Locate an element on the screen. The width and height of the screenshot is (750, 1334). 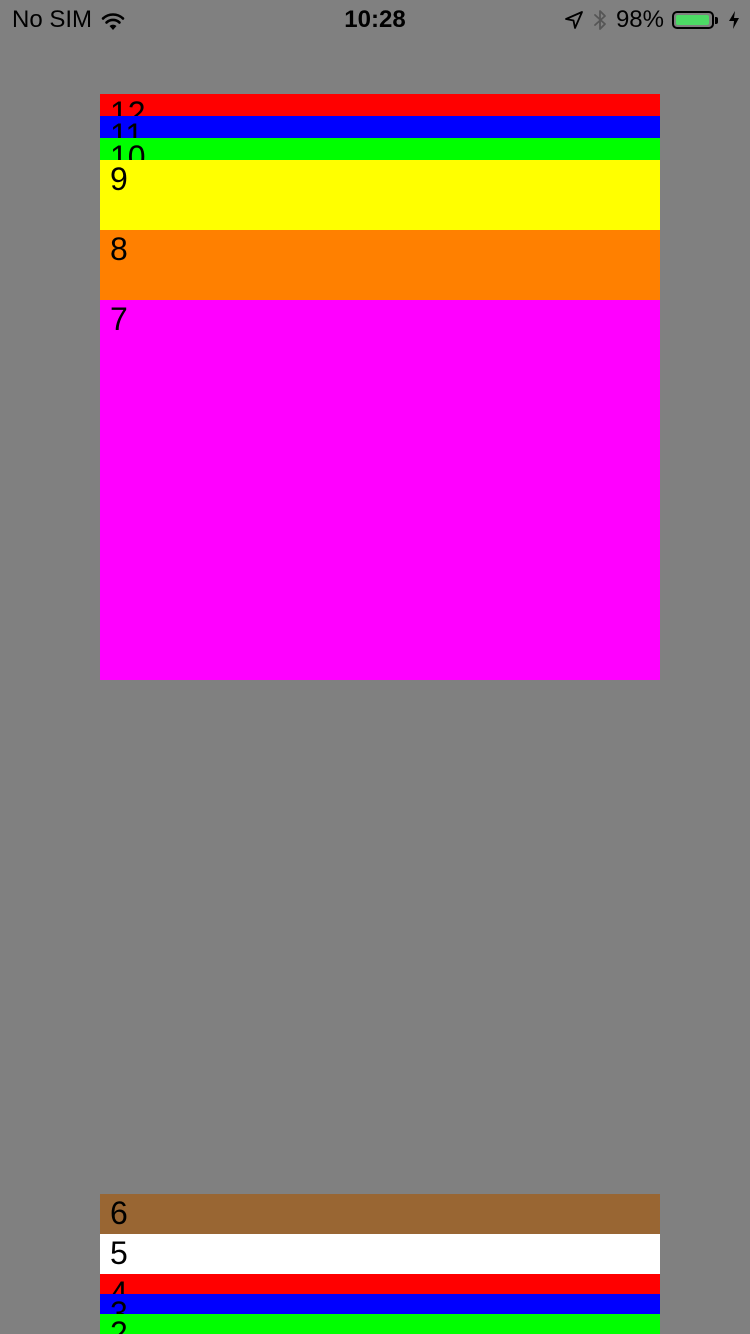
row-label: 5 is located at coordinates (119, 1253).